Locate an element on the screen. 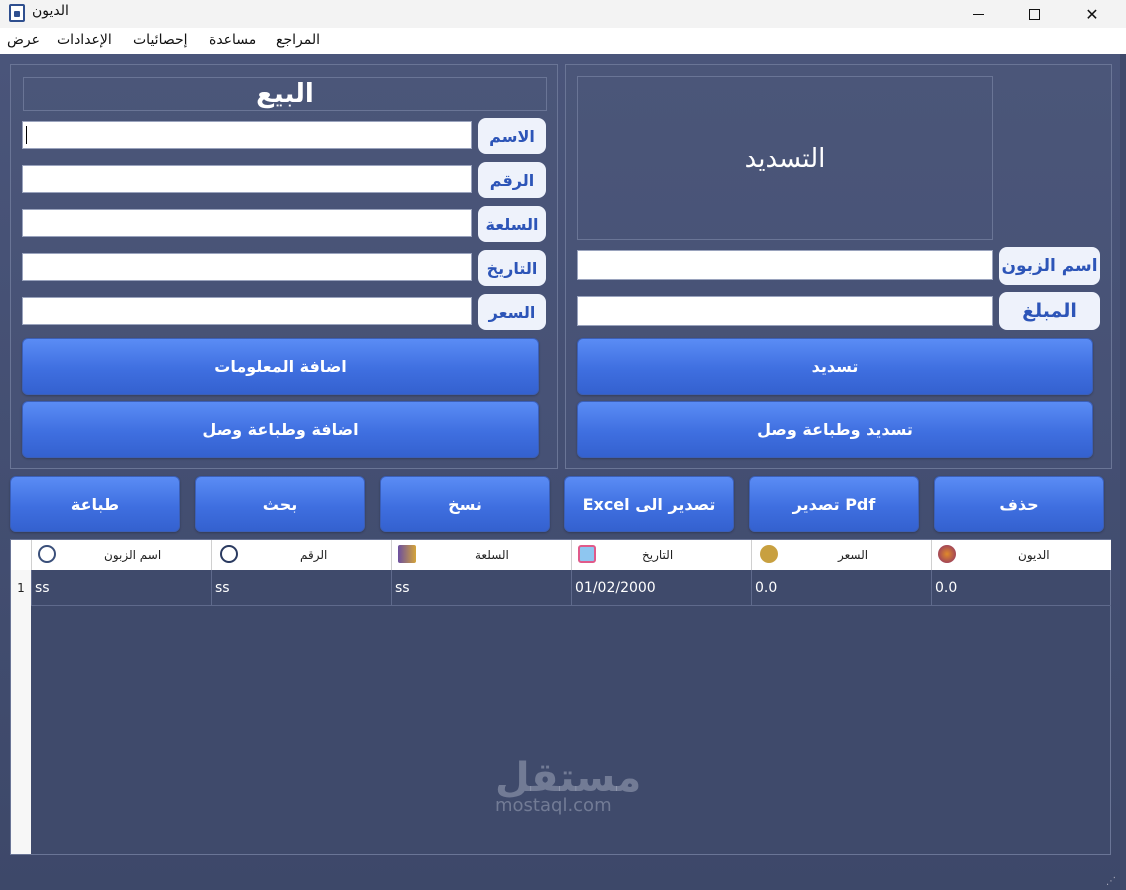  goods-icon is located at coordinates (407, 554).